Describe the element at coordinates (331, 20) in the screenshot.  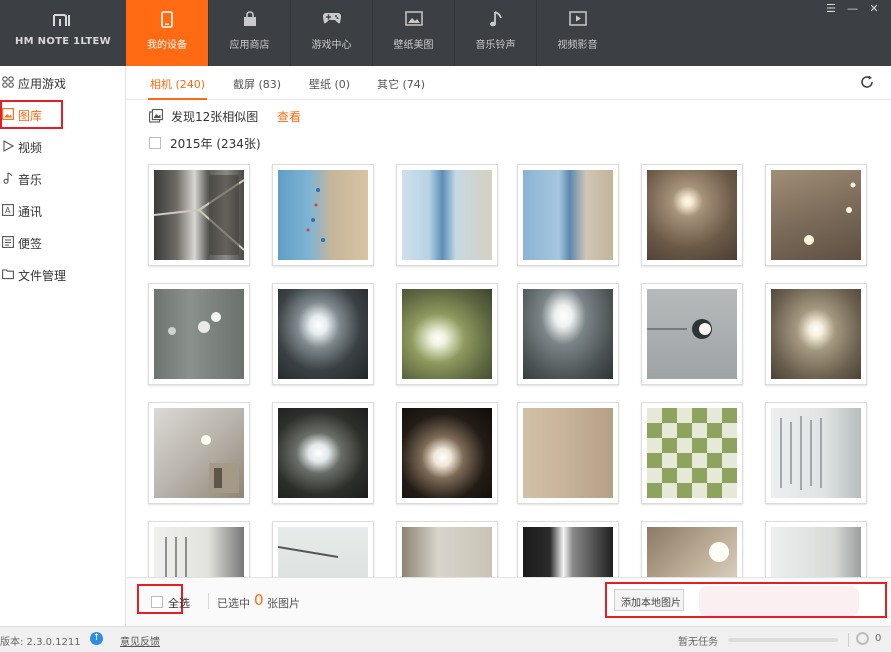
I see `gamepad-icon` at that location.